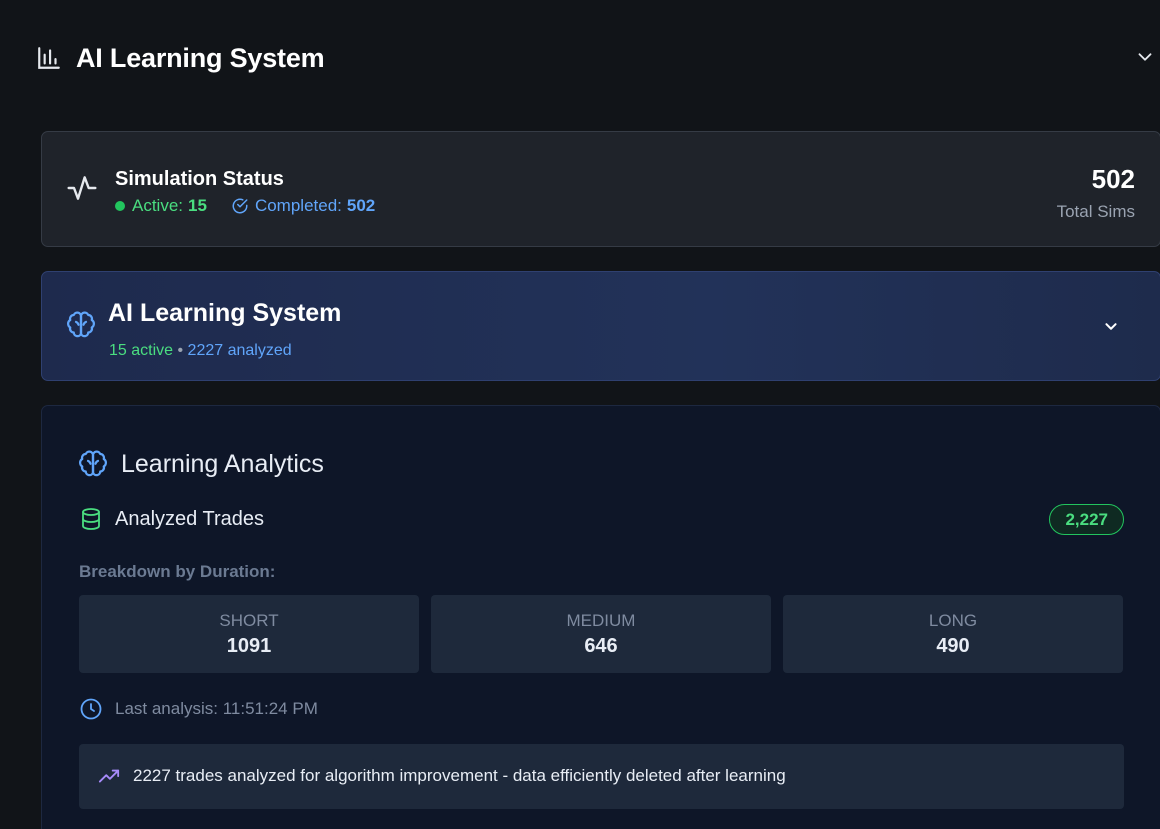  I want to click on last-analysis-time: Last analysis: 11:51:24 PM, so click(216, 708).